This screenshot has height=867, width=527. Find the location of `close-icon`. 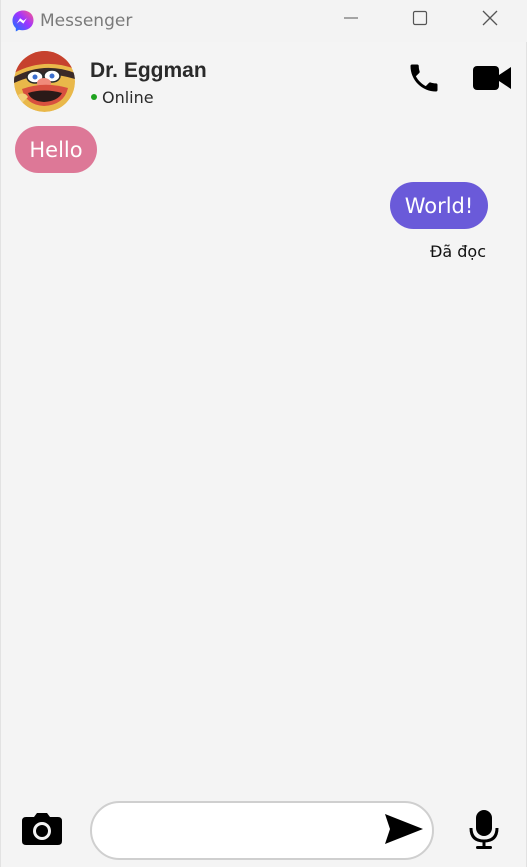

close-icon is located at coordinates (490, 20).